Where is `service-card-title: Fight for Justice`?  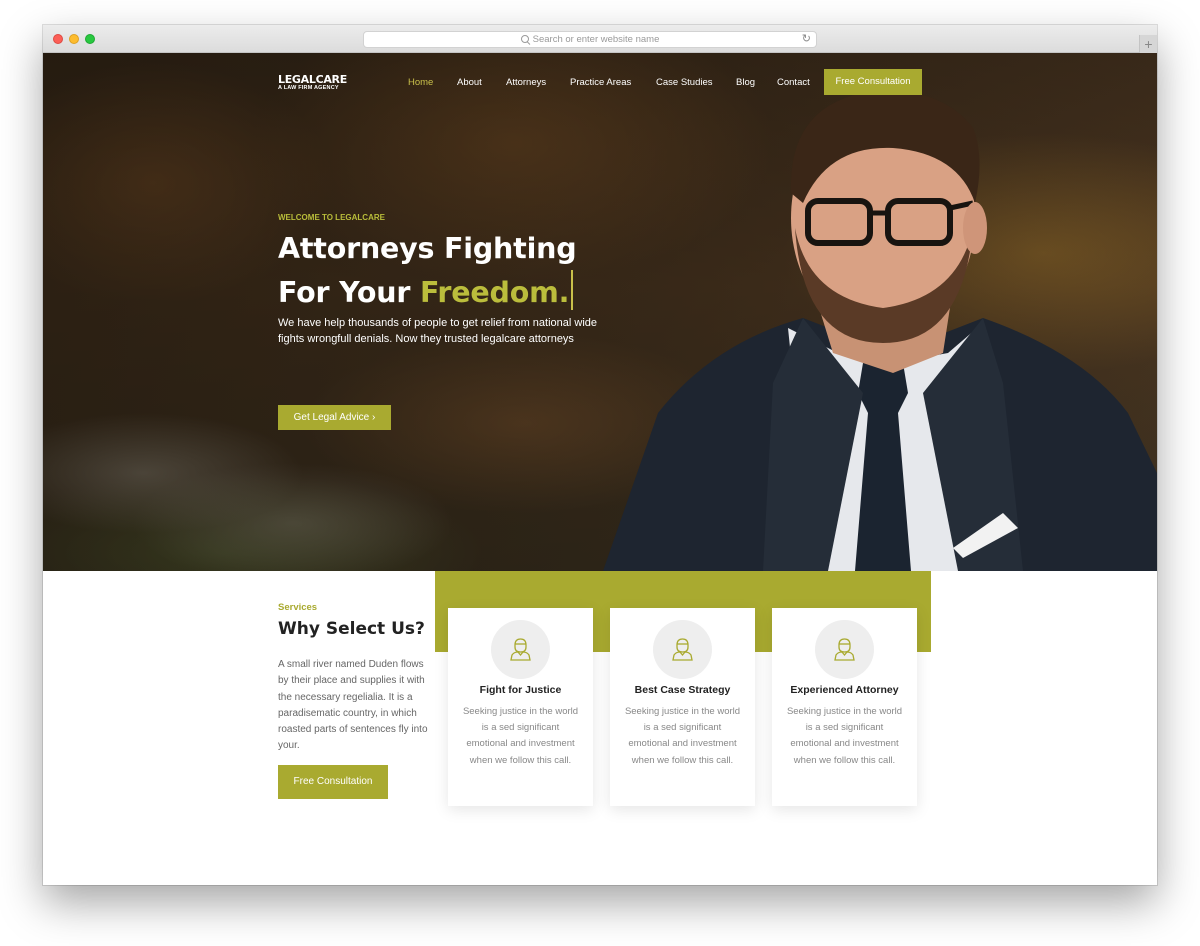 service-card-title: Fight for Justice is located at coordinates (520, 690).